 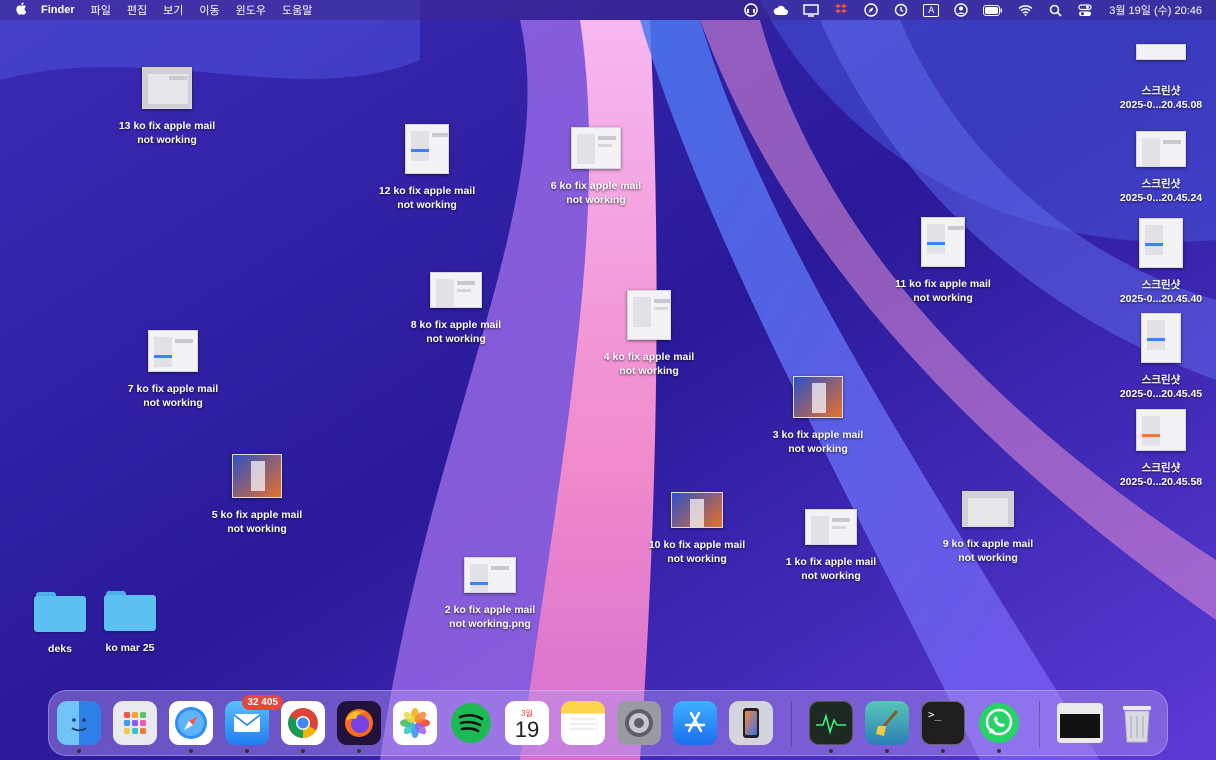 I want to click on file-label: 9 ko fix apple mail not working, so click(x=988, y=551).